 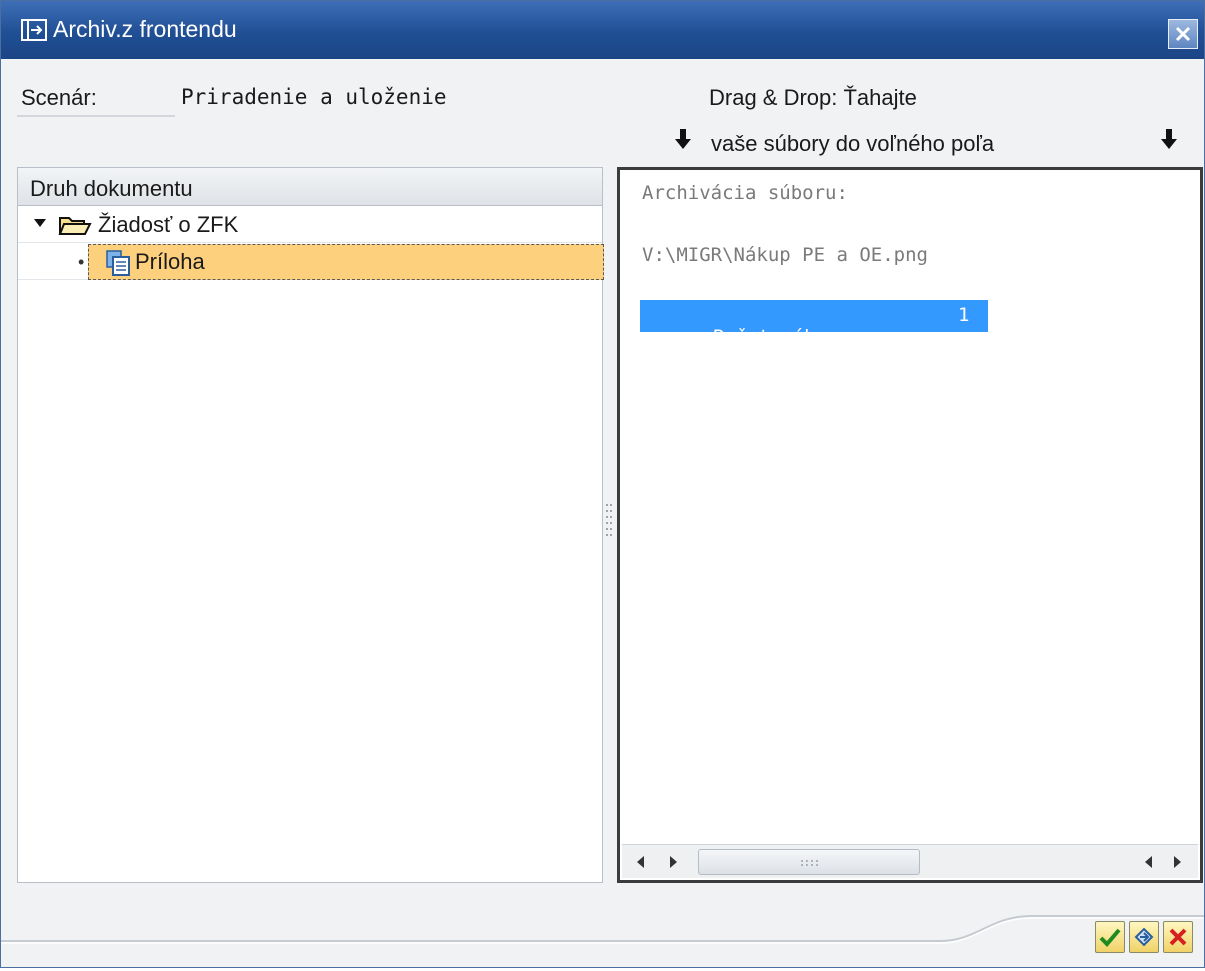 I want to click on close-button, so click(x=1183, y=34).